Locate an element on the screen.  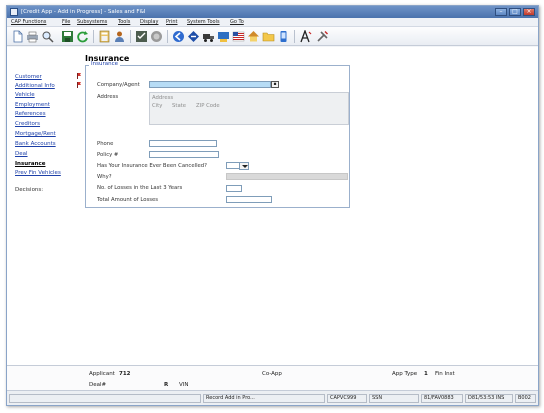
fin-inst-label: Fin Inst is located at coordinates (445, 374).